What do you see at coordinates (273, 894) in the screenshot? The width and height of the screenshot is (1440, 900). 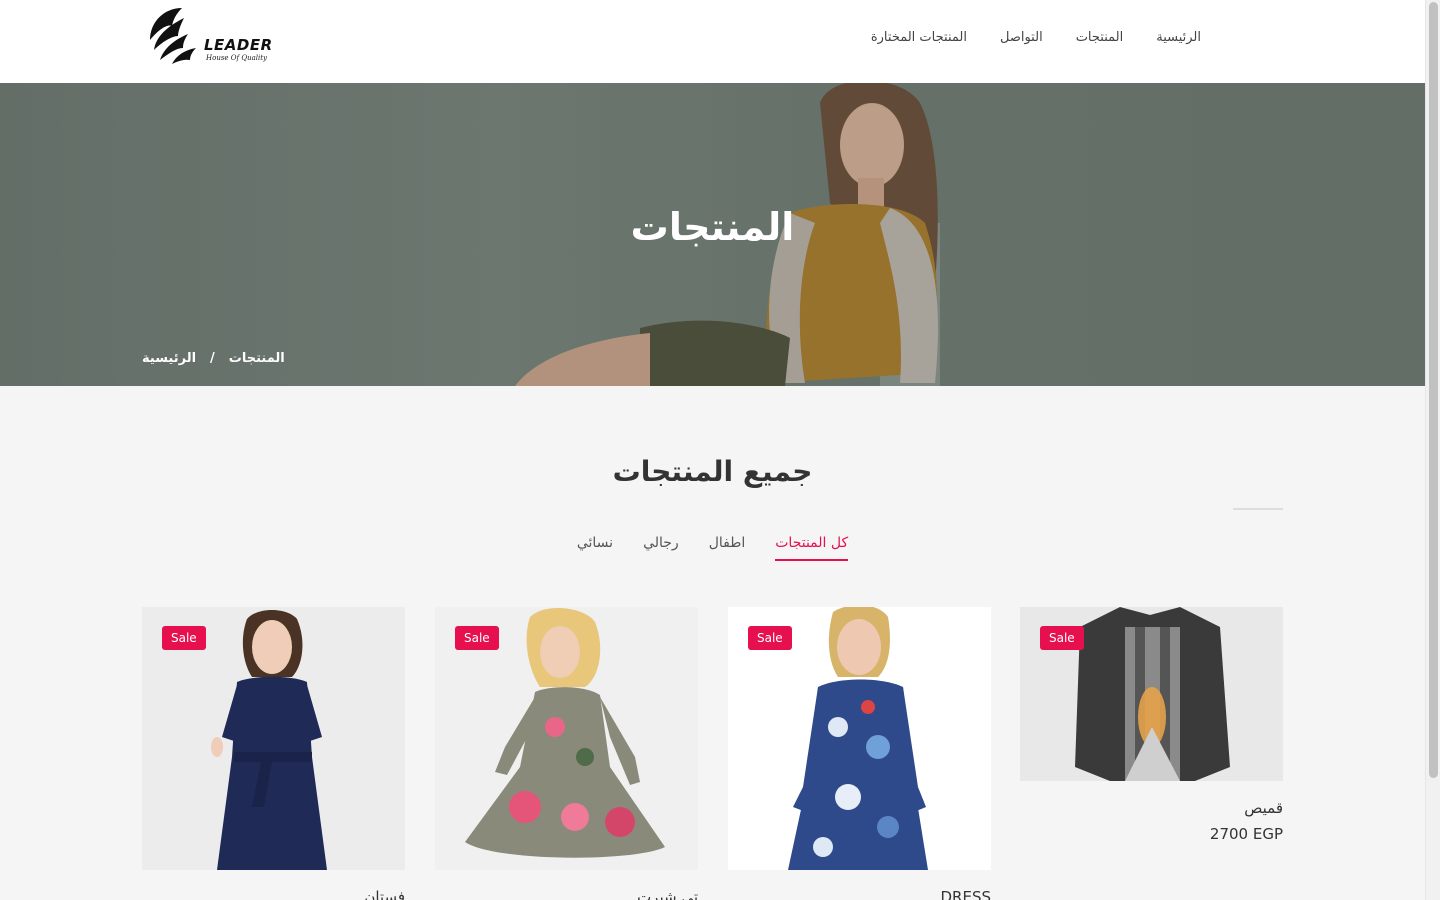 I see `product-name: فستان` at bounding box center [273, 894].